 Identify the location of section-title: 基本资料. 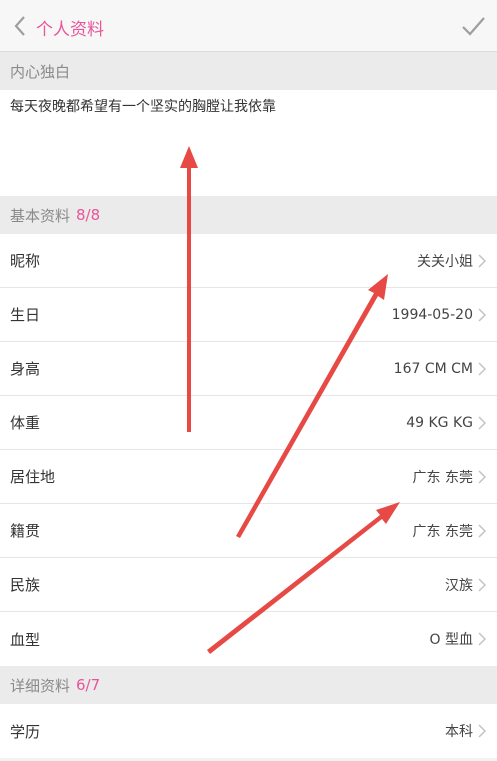
(40, 215).